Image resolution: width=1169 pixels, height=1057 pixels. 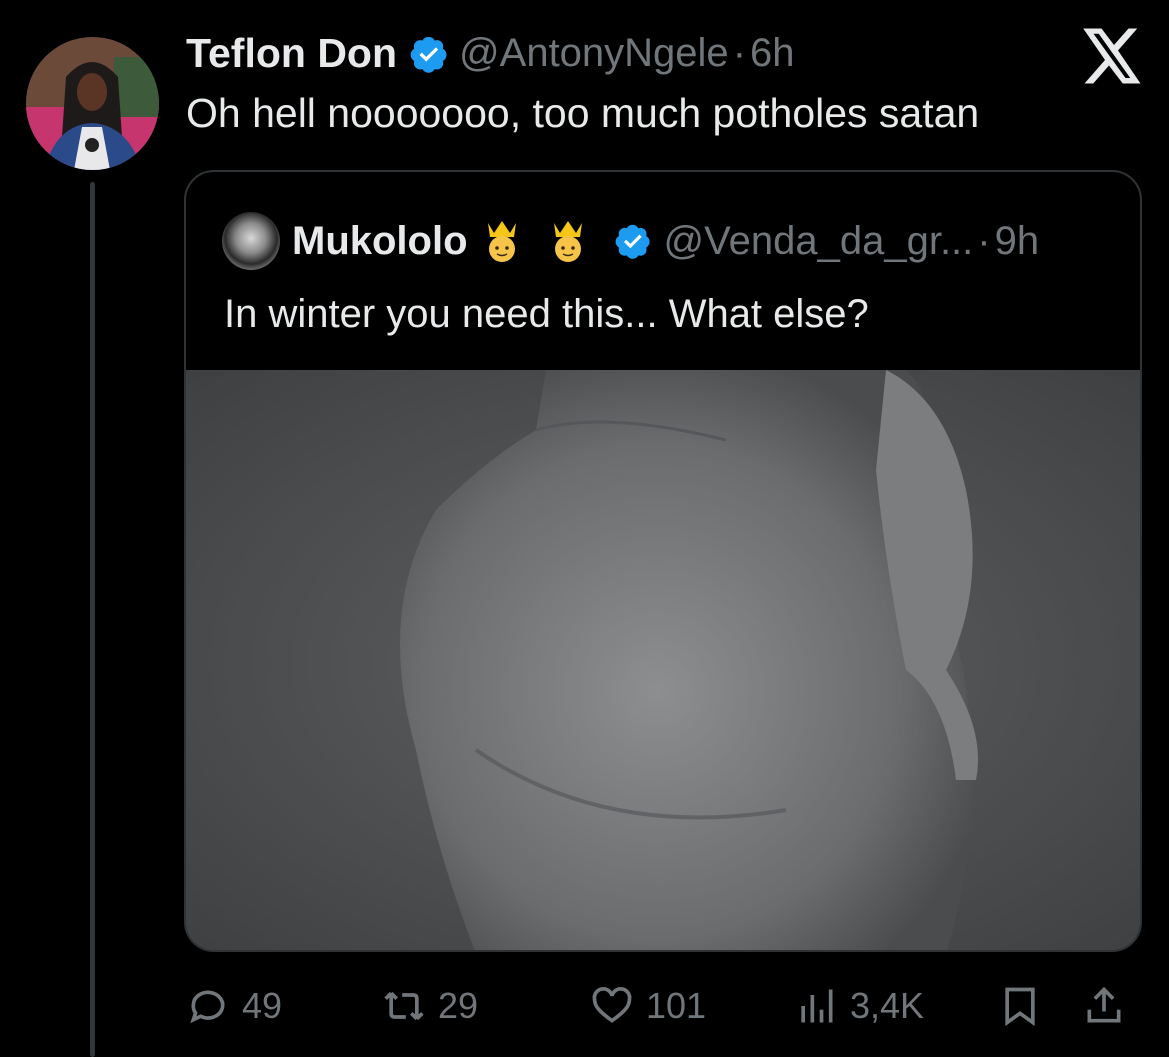 I want to click on author-avatar, so click(x=92, y=103).